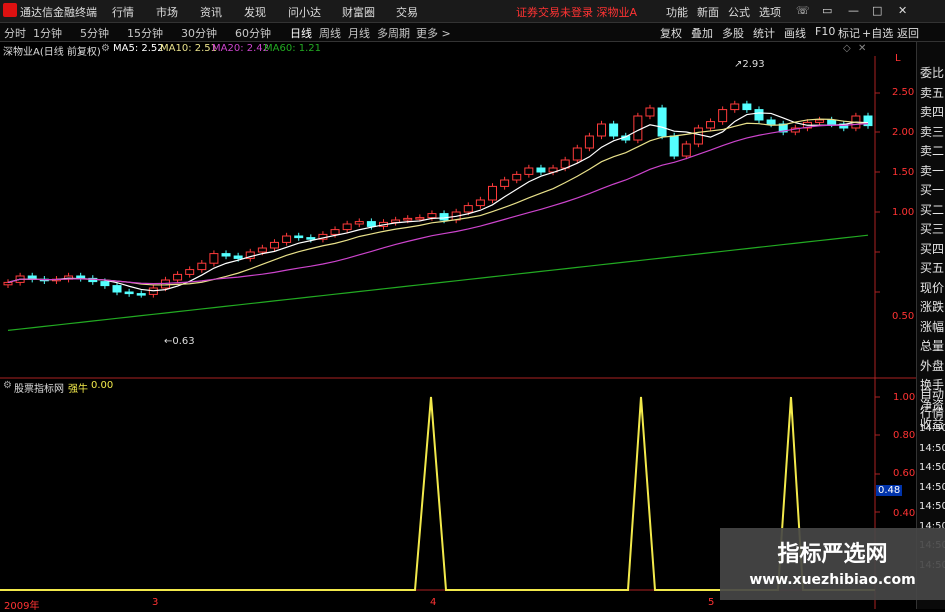  What do you see at coordinates (358, 12) in the screenshot?
I see `menu-caifuquan: 财富圈` at bounding box center [358, 12].